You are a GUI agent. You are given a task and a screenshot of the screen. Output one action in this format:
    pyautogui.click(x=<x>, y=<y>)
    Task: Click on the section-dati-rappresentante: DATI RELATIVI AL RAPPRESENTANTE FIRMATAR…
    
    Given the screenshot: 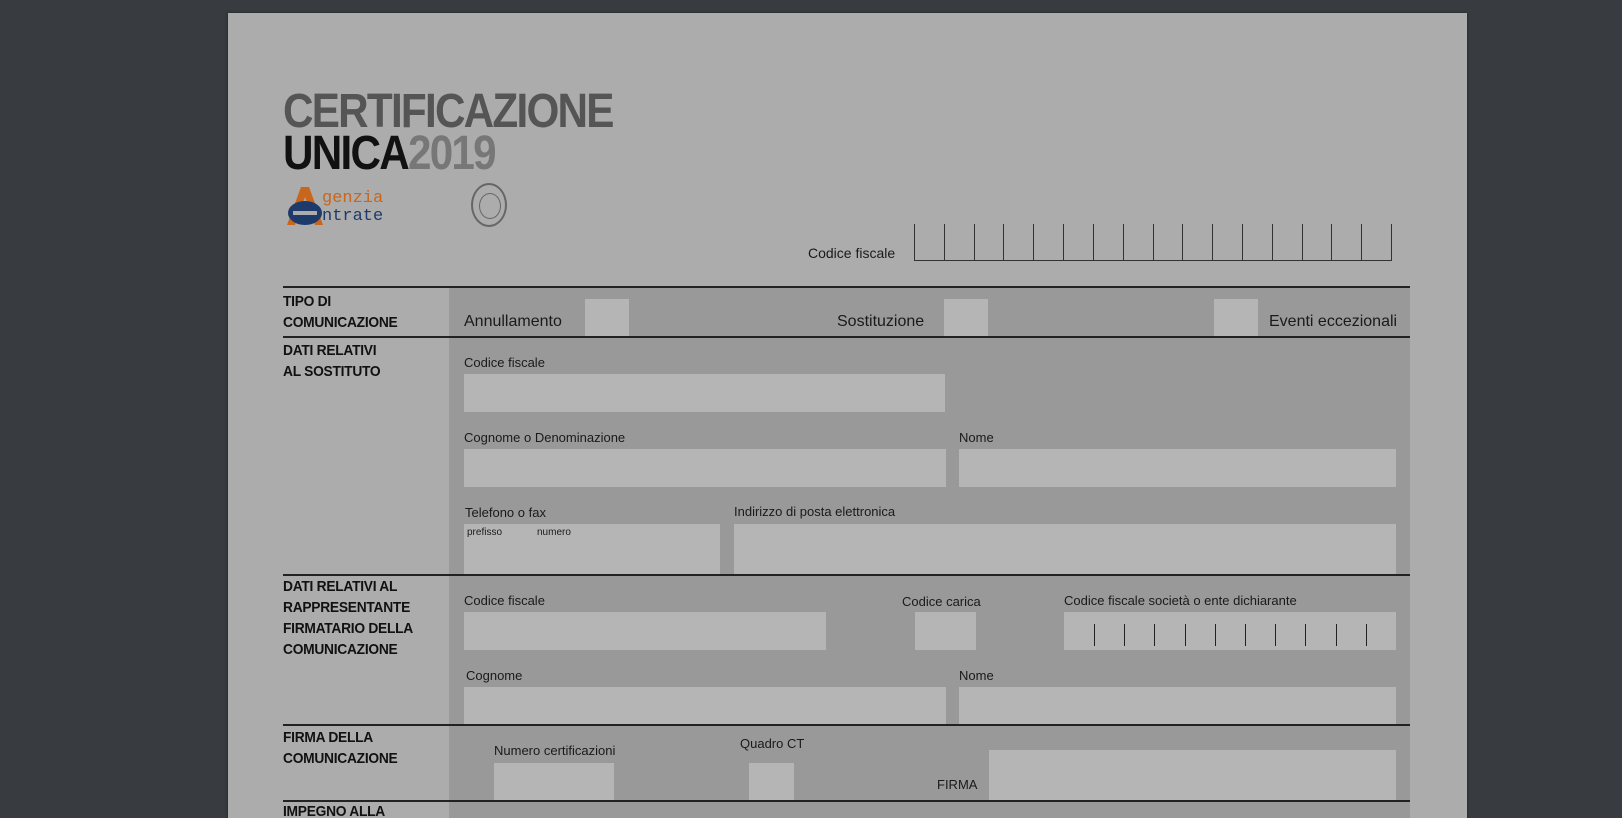 What is the action you would take?
    pyautogui.click(x=348, y=618)
    